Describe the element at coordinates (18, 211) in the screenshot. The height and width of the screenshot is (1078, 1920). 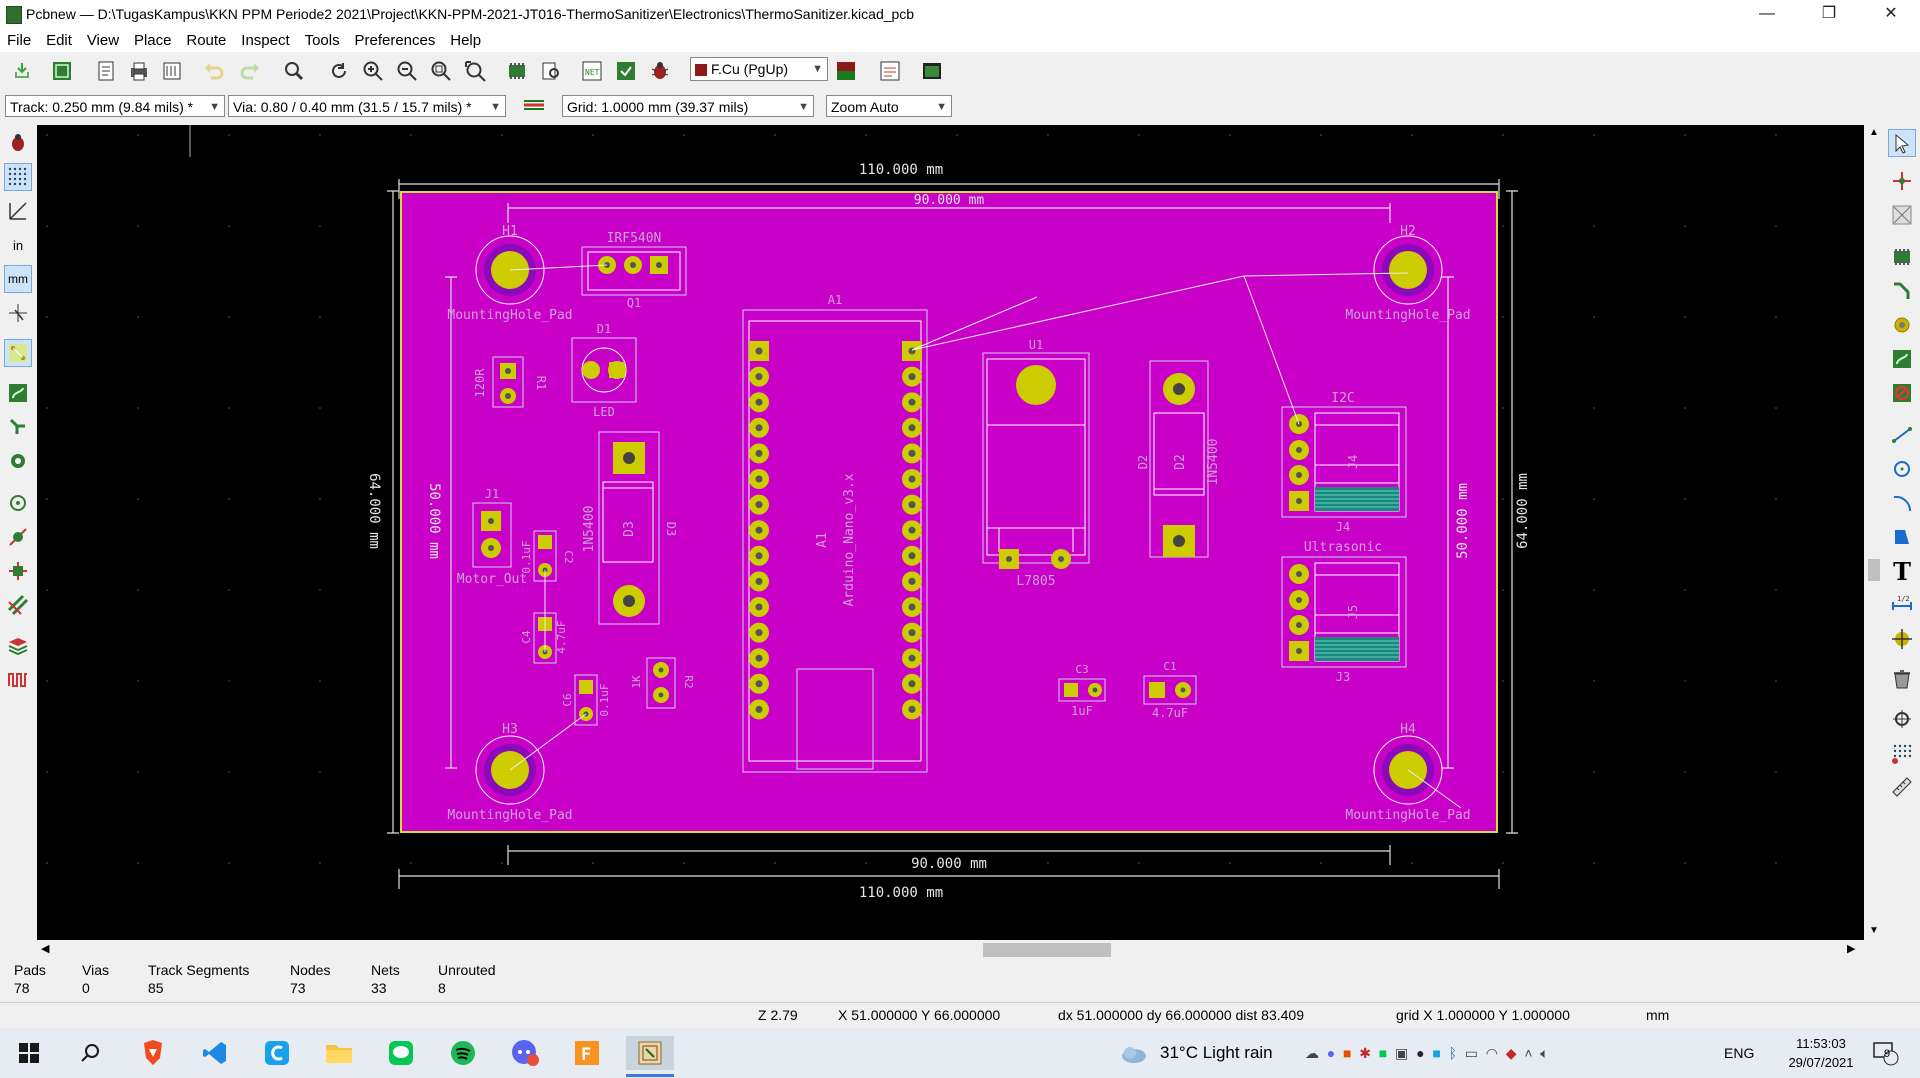
I see `polar-coords-icon` at that location.